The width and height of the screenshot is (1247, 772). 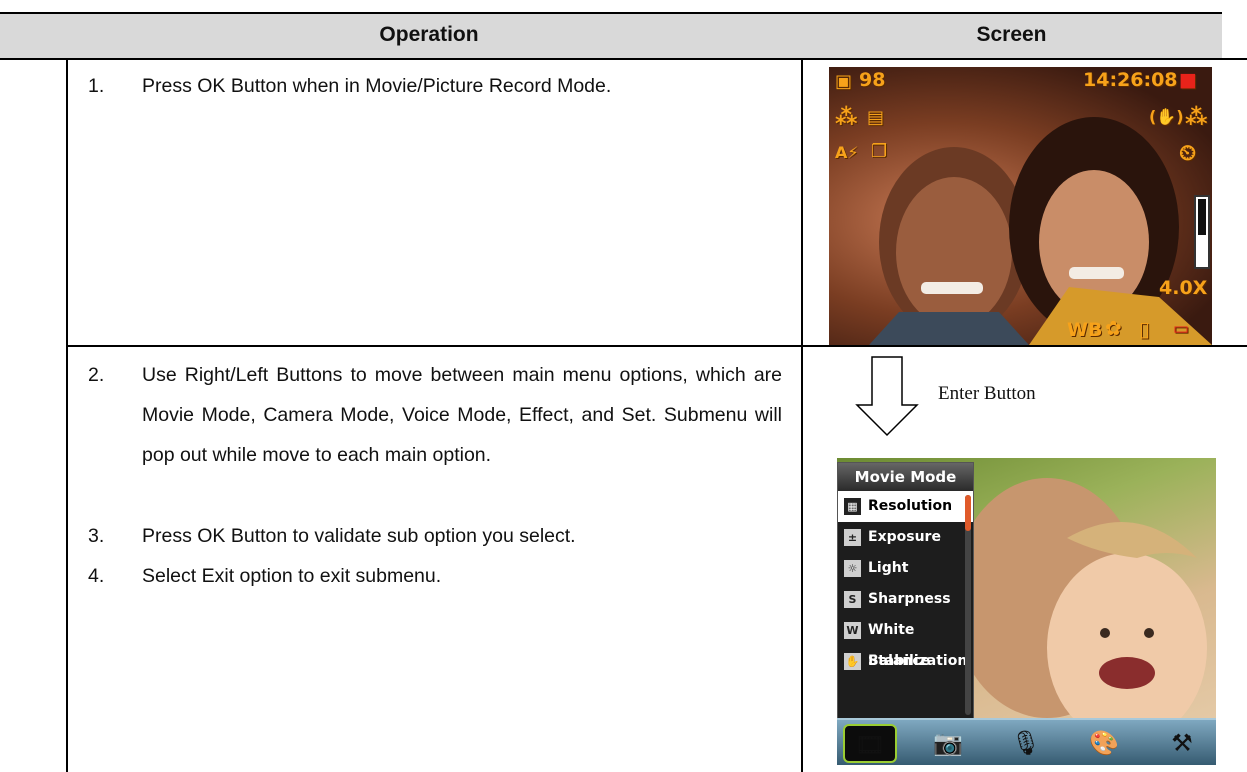 I want to click on light-icon: ☼, so click(x=852, y=568).